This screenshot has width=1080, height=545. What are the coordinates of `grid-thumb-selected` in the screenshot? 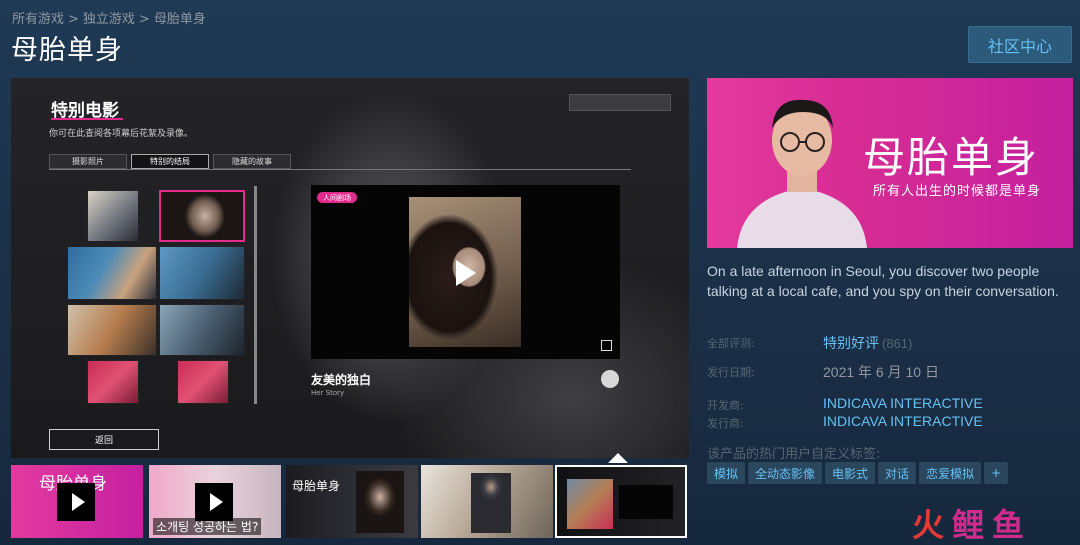 It's located at (202, 216).